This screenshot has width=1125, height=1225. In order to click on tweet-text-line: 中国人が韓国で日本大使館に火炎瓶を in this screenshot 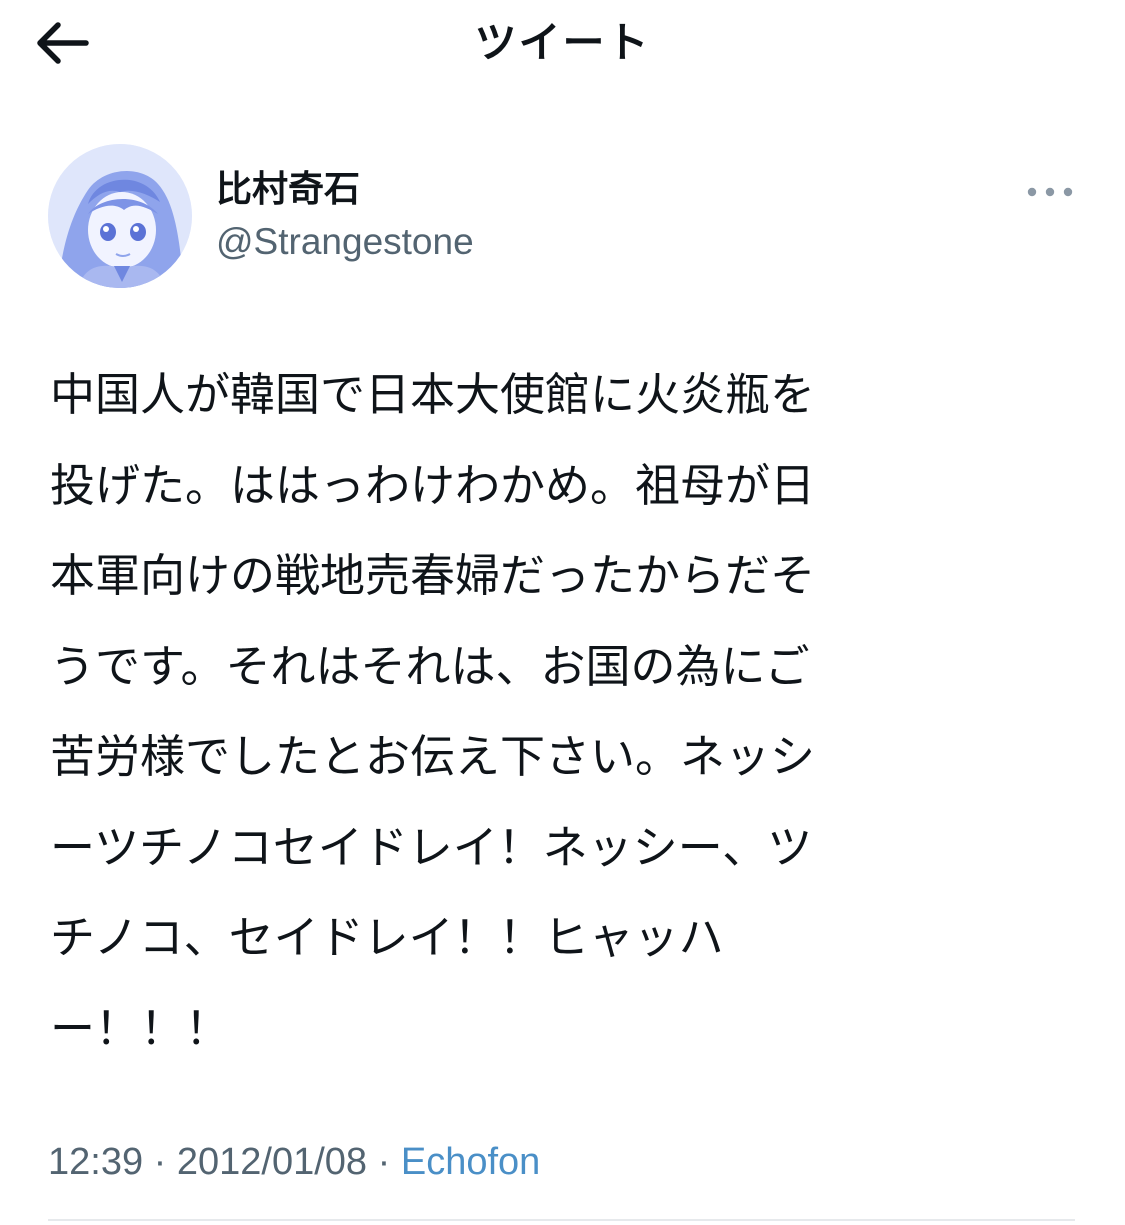, I will do `click(433, 394)`.